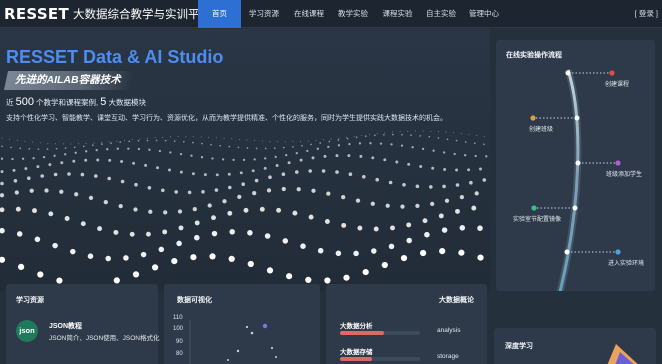 The width and height of the screenshot is (662, 364). What do you see at coordinates (646, 14) in the screenshot?
I see `login-link: [ 登录 ]` at bounding box center [646, 14].